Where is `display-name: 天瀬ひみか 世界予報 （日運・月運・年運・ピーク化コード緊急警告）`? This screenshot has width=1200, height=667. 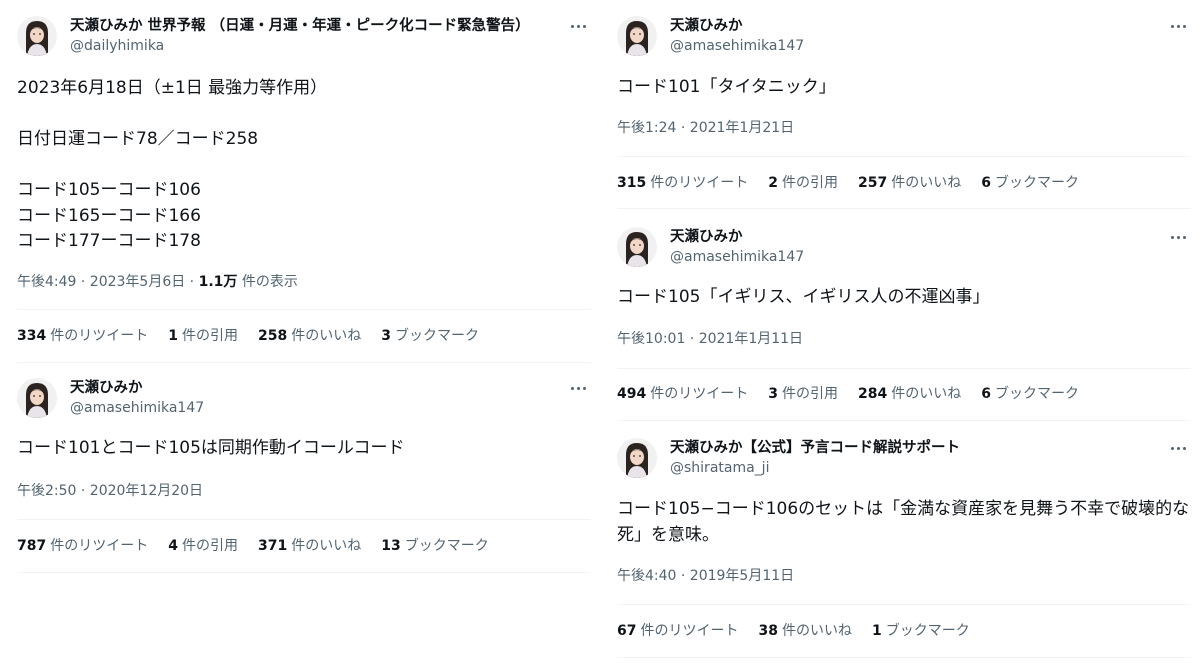
display-name: 天瀬ひみか 世界予報 （日運・月運・年運・ピーク化コード緊急警告） is located at coordinates (300, 26).